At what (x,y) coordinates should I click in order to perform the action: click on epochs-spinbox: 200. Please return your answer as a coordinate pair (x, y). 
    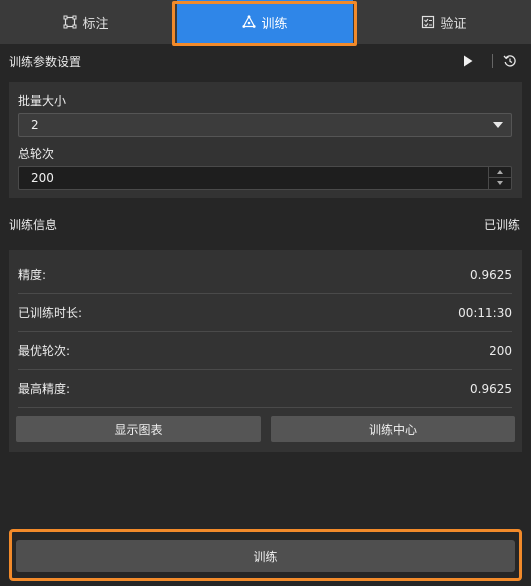
    Looking at the image, I should click on (265, 178).